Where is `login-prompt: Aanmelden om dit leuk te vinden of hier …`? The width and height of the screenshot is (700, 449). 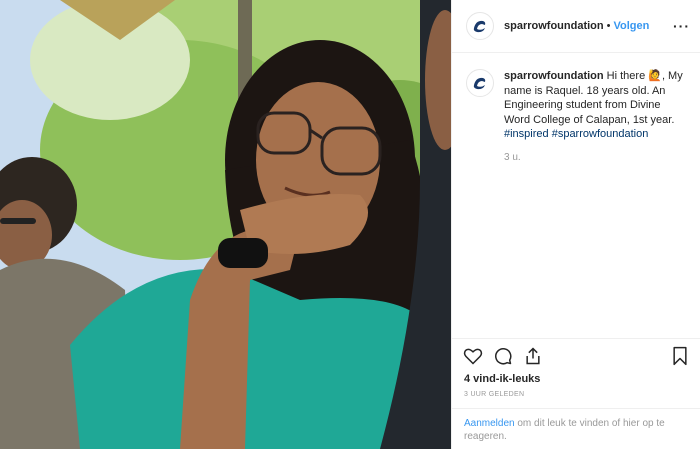
login-prompt: Aanmelden om dit leuk te vinden of hier … is located at coordinates (576, 425).